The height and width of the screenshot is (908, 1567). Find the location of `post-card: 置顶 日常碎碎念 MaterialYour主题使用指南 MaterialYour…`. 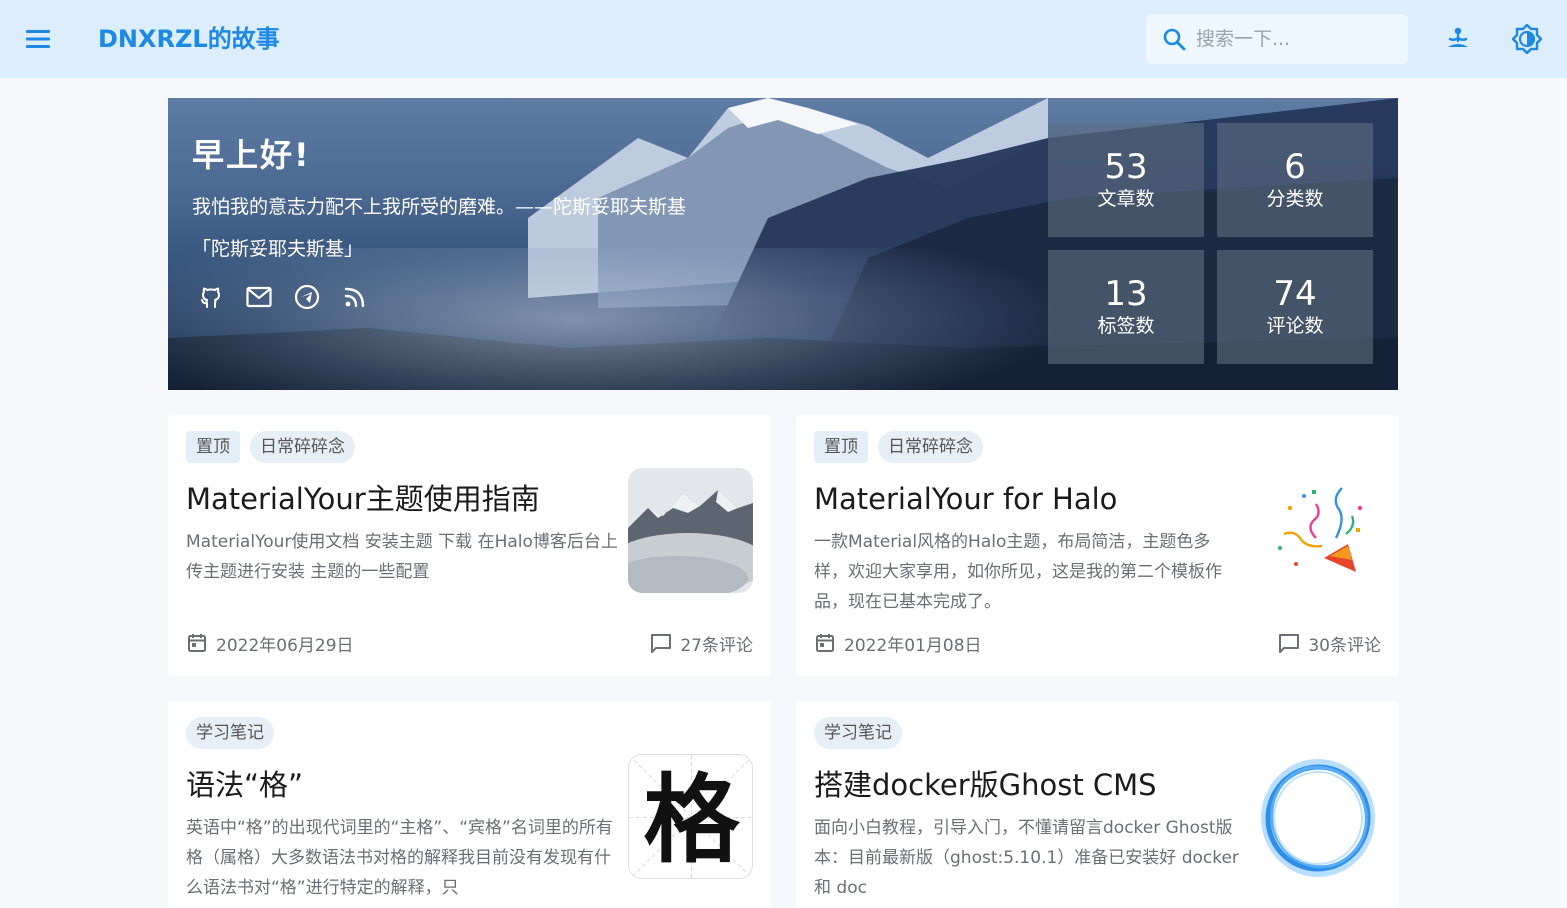

post-card: 置顶 日常碎碎念 MaterialYour主题使用指南 MaterialYour… is located at coordinates (469, 545).